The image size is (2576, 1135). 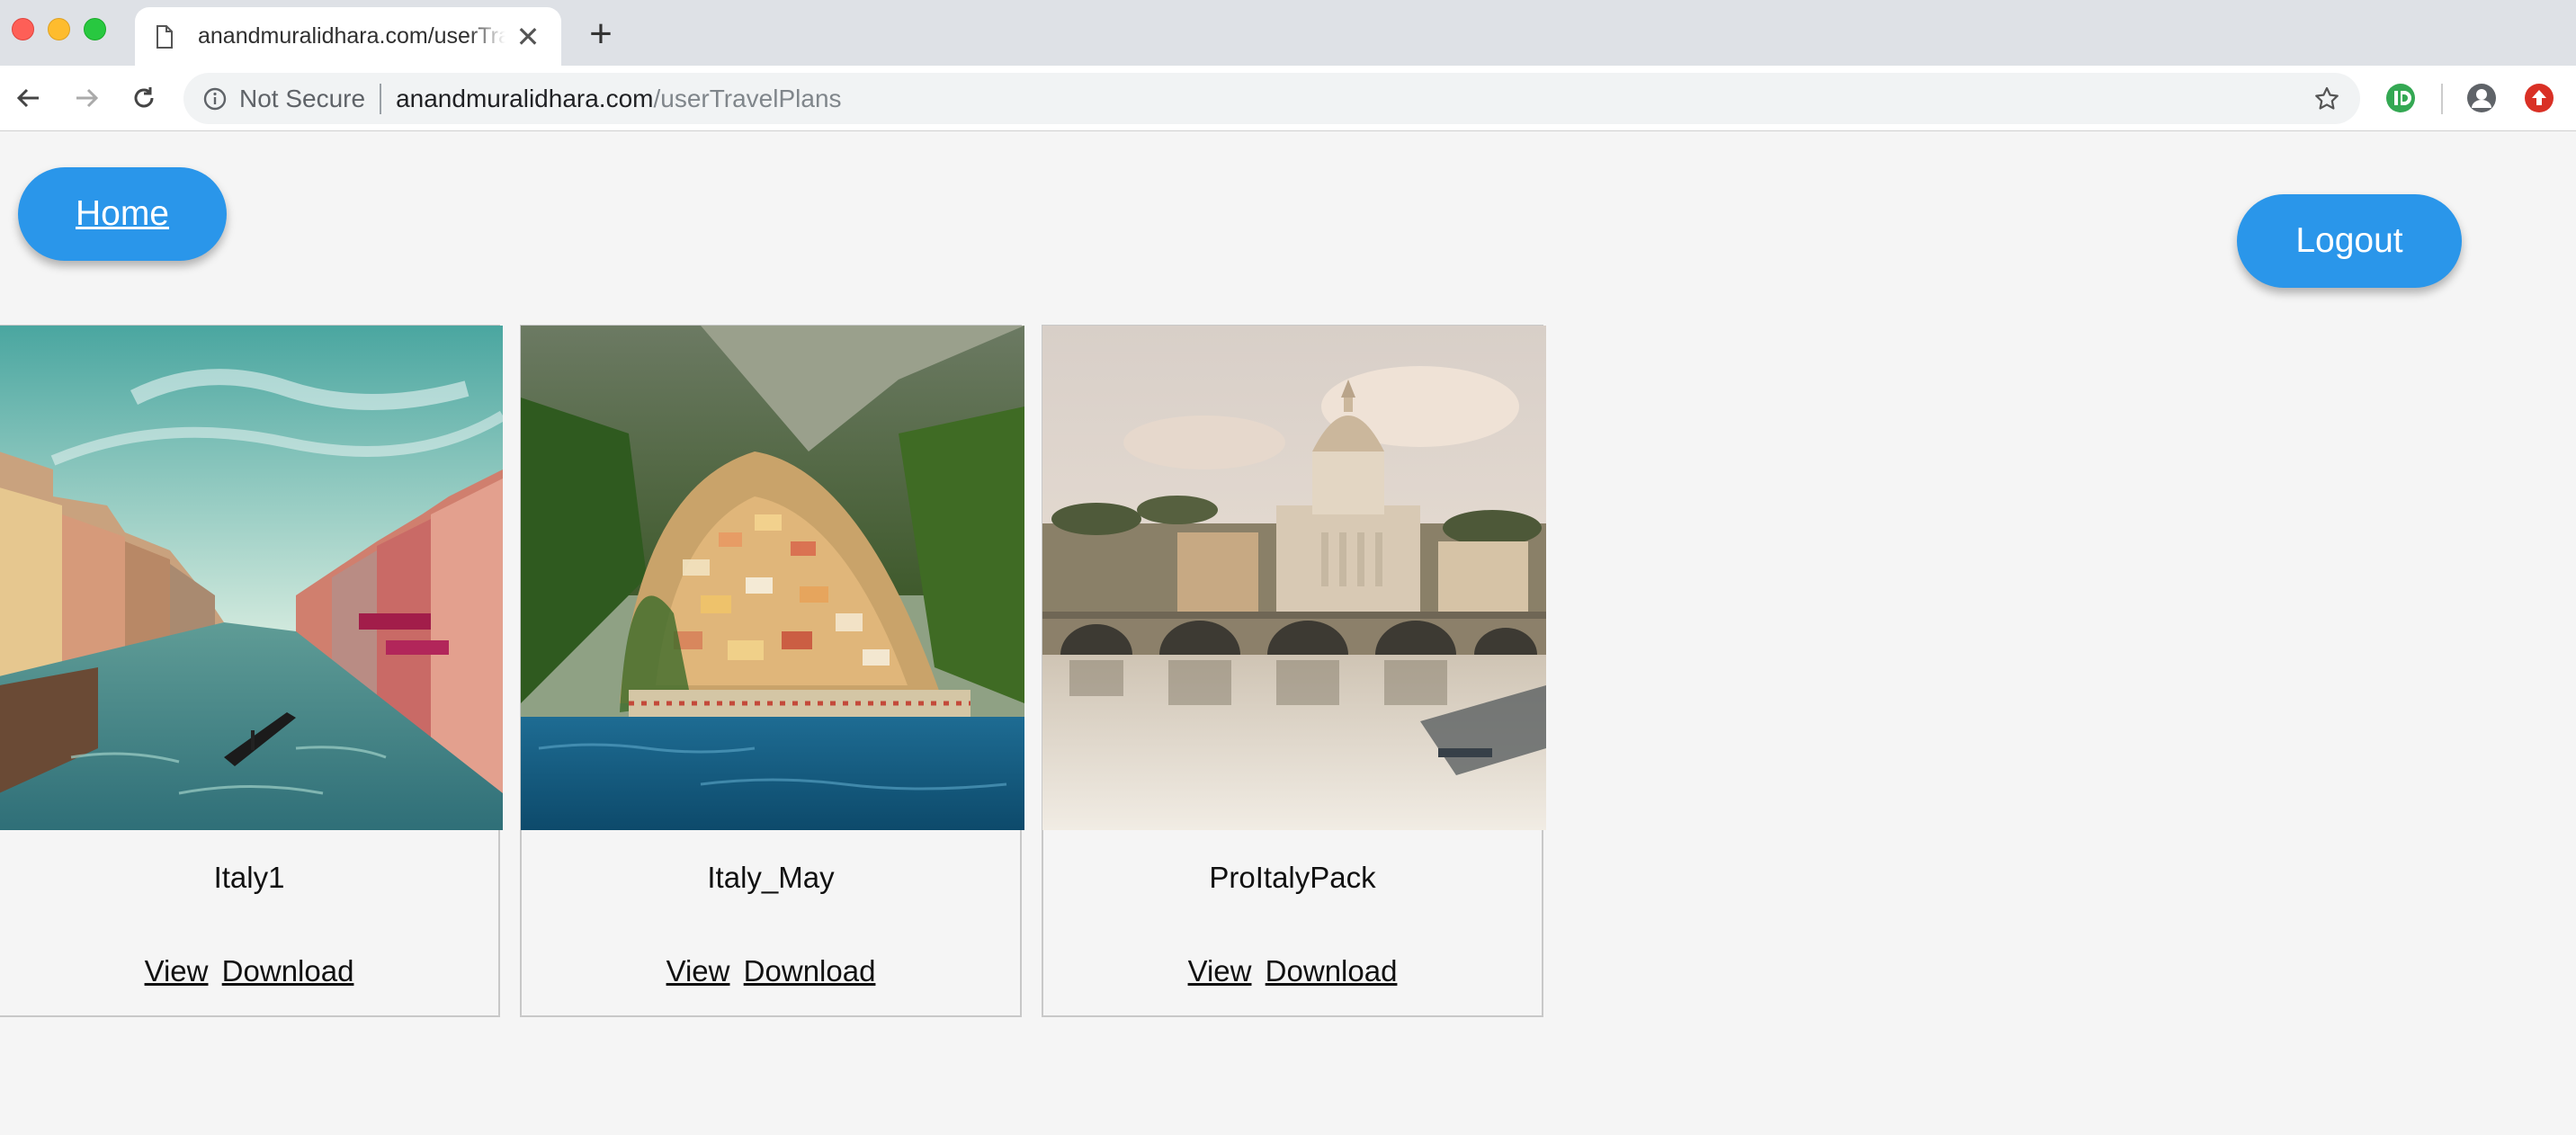 What do you see at coordinates (95, 29) in the screenshot?
I see `maximize-window-button` at bounding box center [95, 29].